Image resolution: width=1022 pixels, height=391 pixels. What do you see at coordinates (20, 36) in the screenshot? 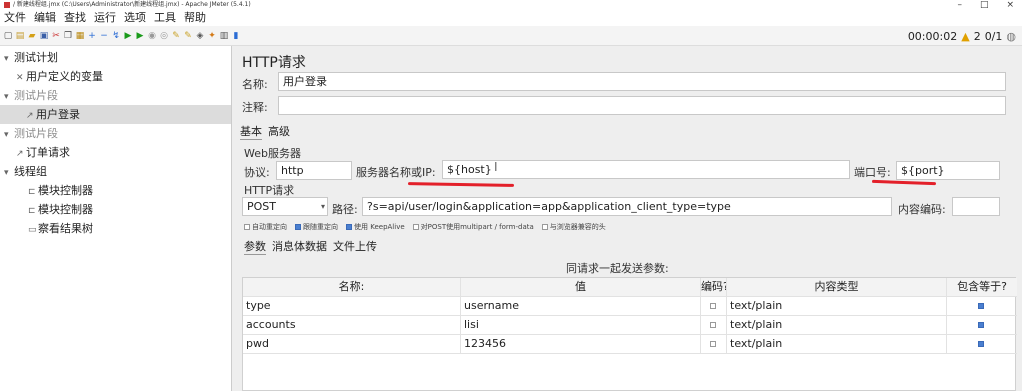
I see `templates-icon: ▤` at bounding box center [20, 36].